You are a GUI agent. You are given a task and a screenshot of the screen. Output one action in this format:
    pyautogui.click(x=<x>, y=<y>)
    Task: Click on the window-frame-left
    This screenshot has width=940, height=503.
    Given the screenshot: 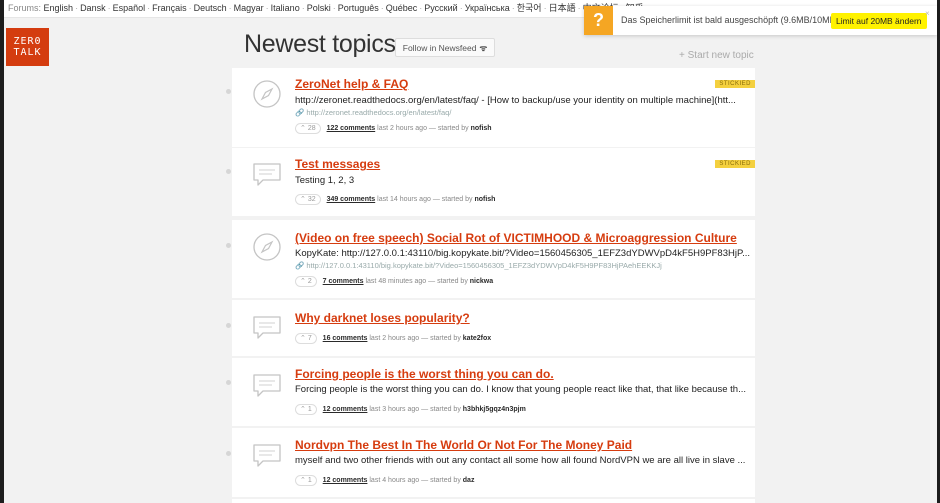 What is the action you would take?
    pyautogui.click(x=2, y=251)
    